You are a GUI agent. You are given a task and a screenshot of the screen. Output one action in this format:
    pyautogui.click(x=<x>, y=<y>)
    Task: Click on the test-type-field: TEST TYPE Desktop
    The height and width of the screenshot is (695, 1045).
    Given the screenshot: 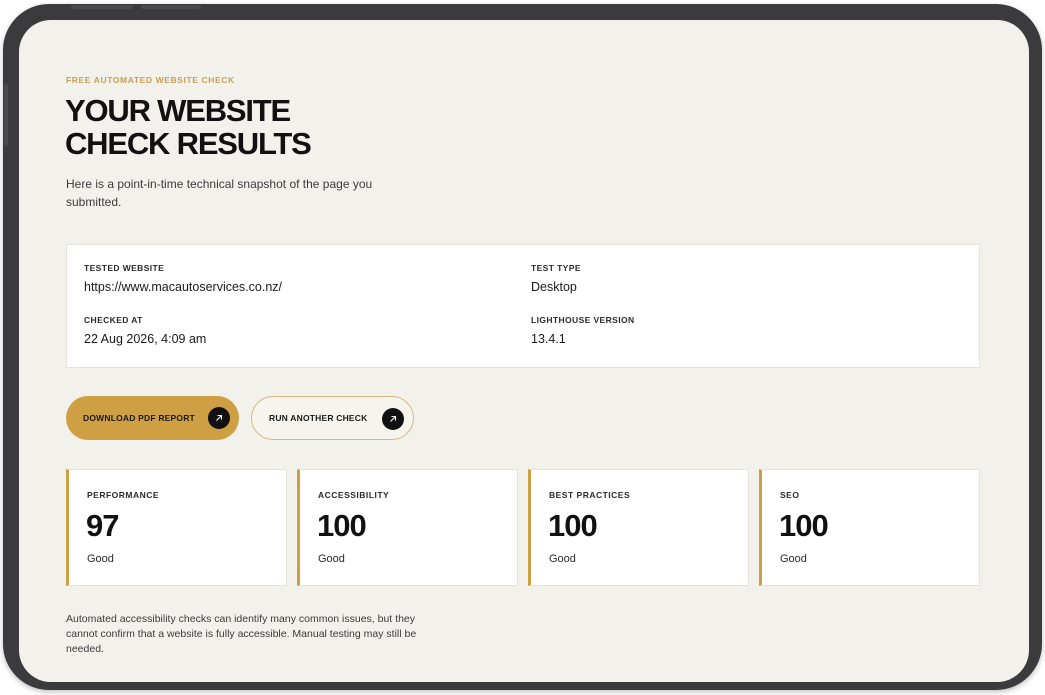 What is the action you would take?
    pyautogui.click(x=556, y=278)
    